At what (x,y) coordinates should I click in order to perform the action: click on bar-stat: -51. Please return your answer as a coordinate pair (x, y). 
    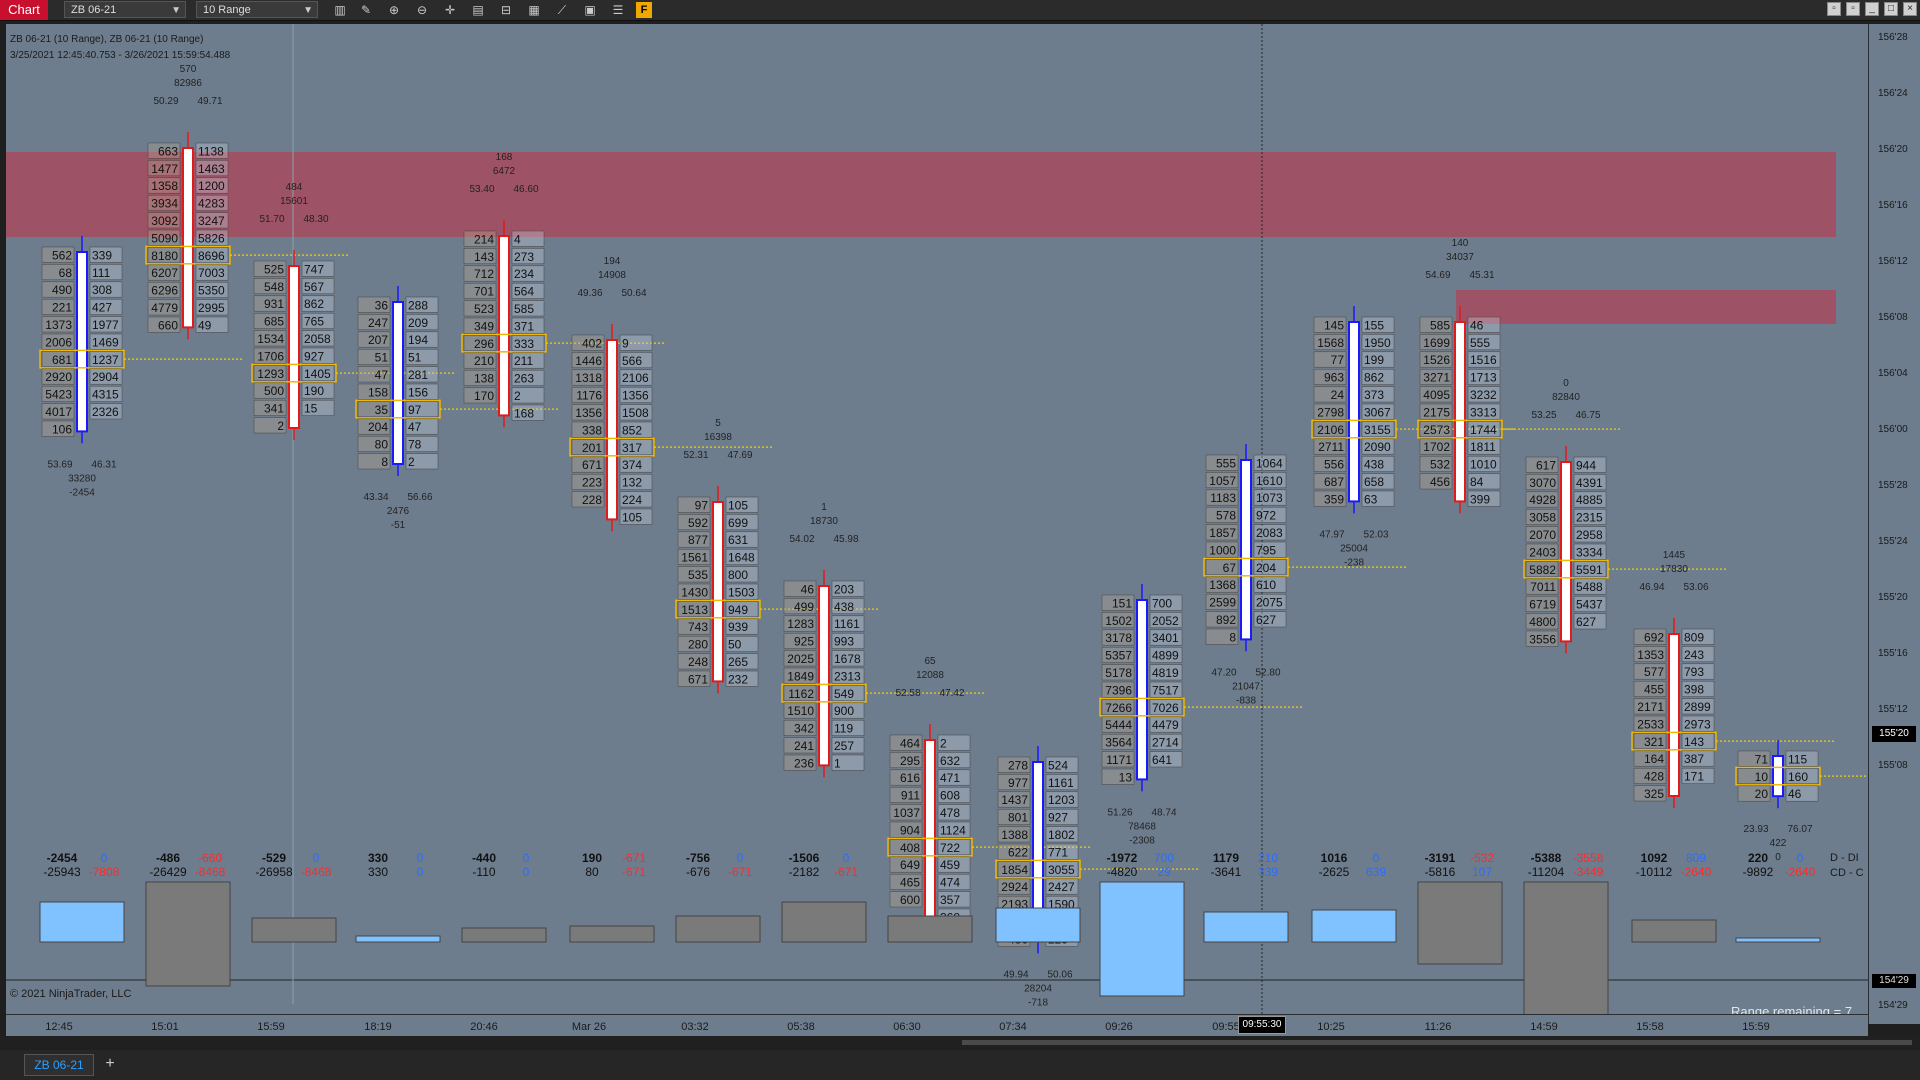
    Looking at the image, I should click on (398, 525).